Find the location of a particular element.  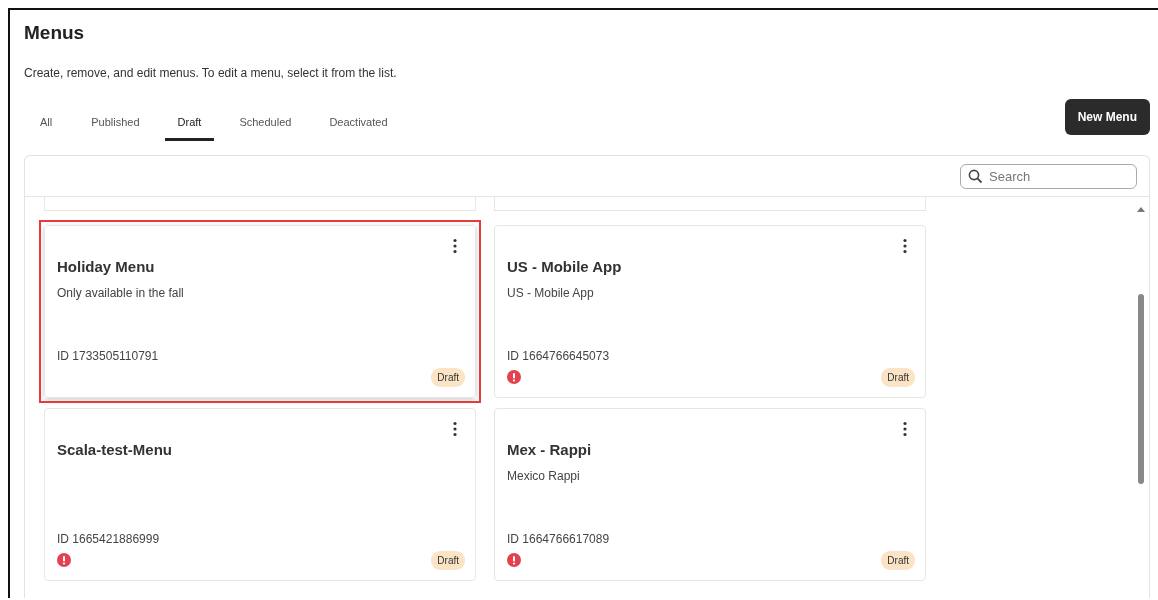

menu-id: ID 1733505110791 is located at coordinates (108, 356).